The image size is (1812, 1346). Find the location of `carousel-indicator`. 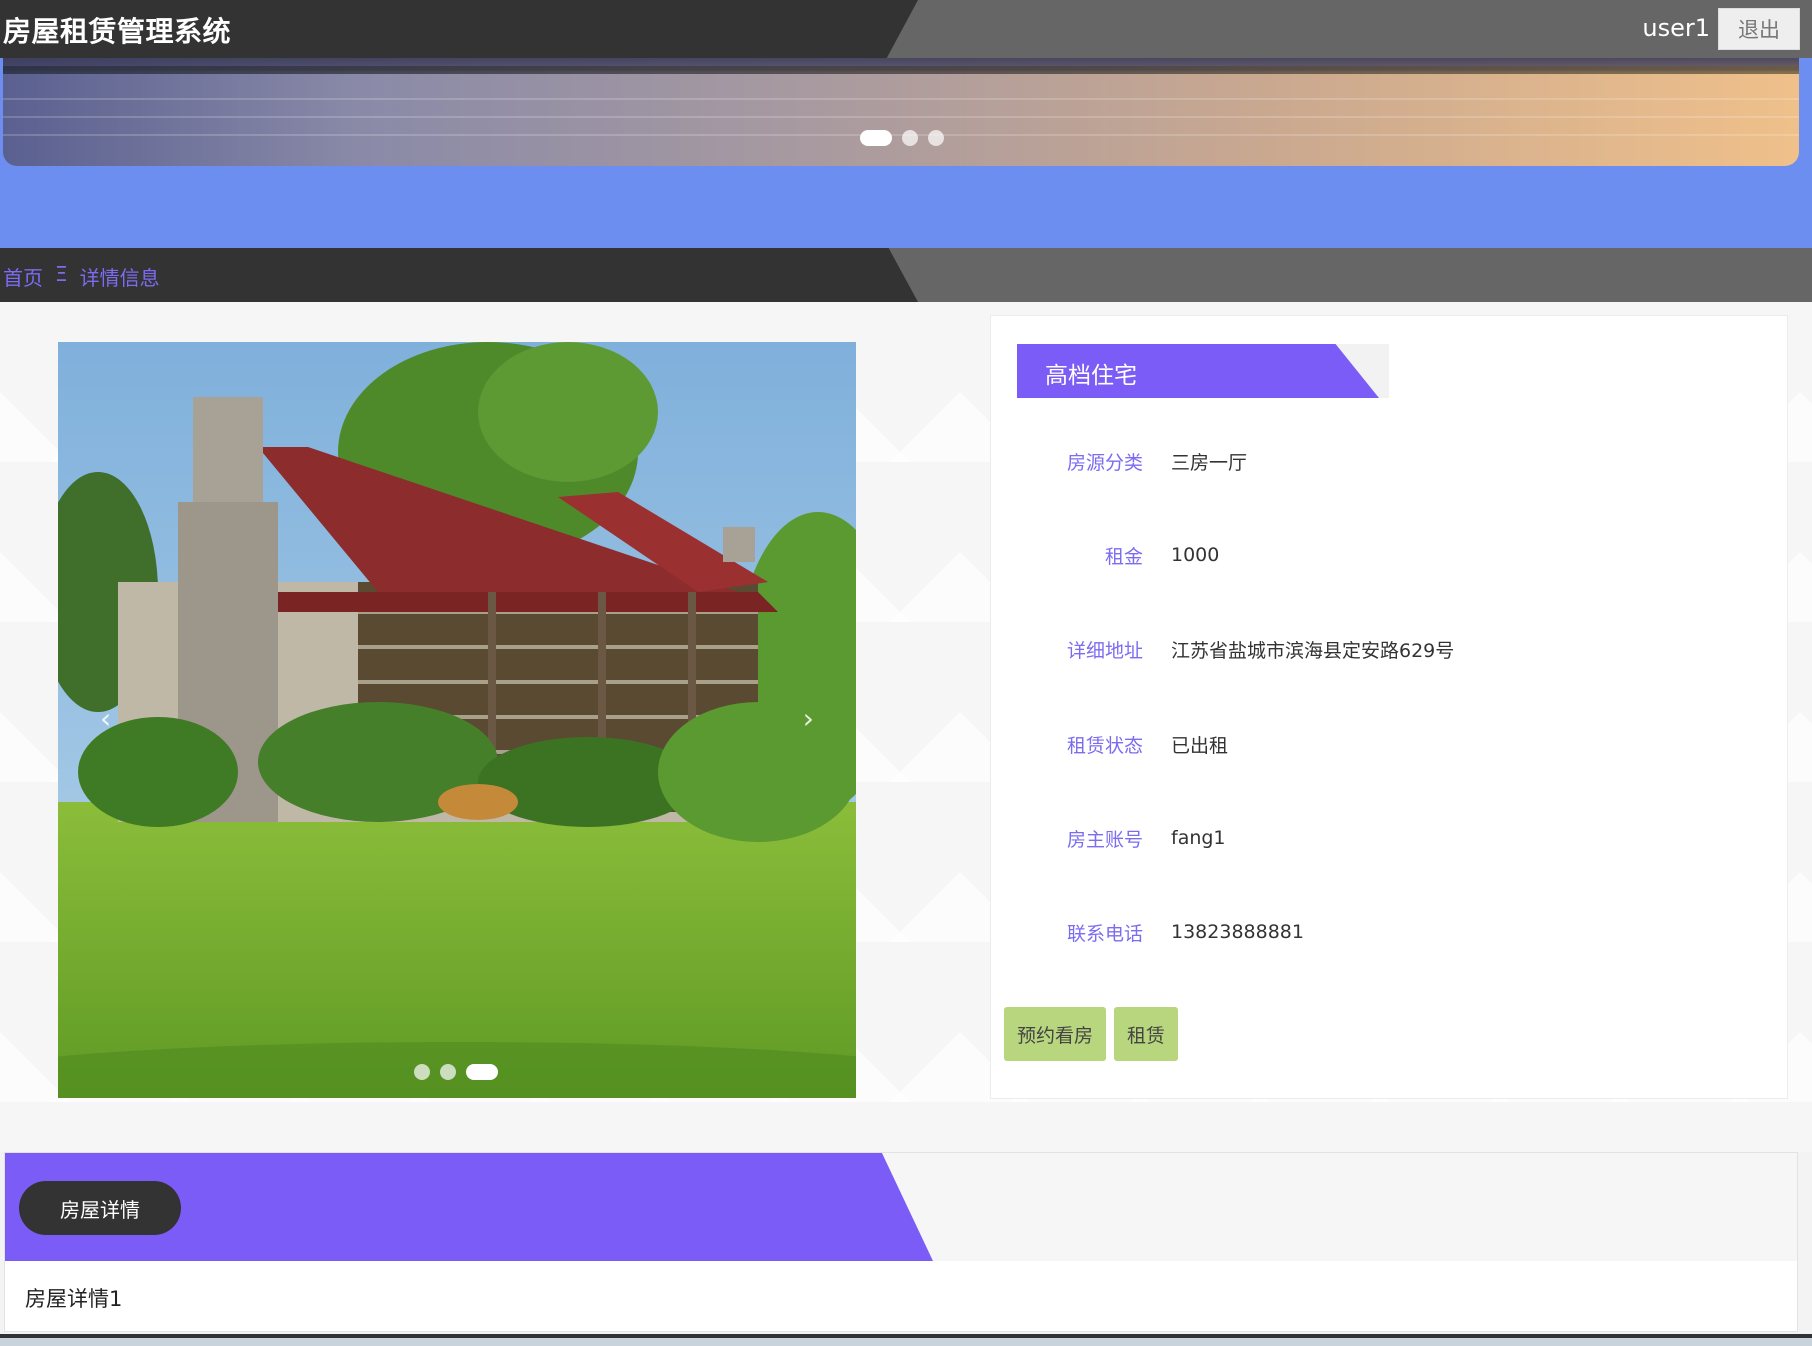

carousel-indicator is located at coordinates (456, 1072).